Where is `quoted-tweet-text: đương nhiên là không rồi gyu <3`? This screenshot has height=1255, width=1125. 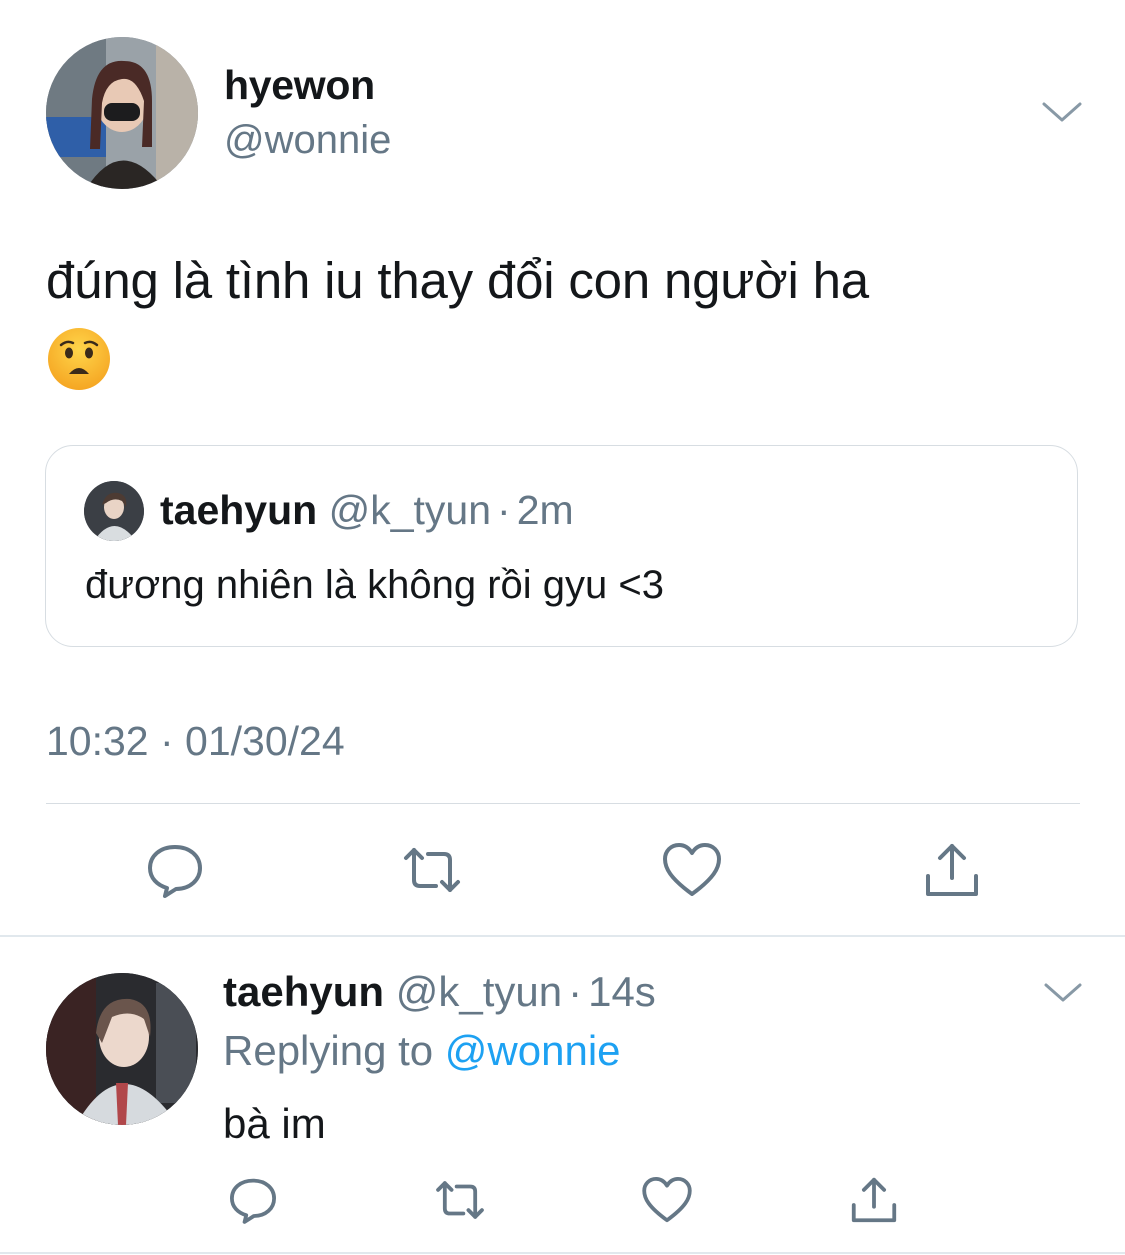 quoted-tweet-text: đương nhiên là không rồi gyu <3 is located at coordinates (374, 585).